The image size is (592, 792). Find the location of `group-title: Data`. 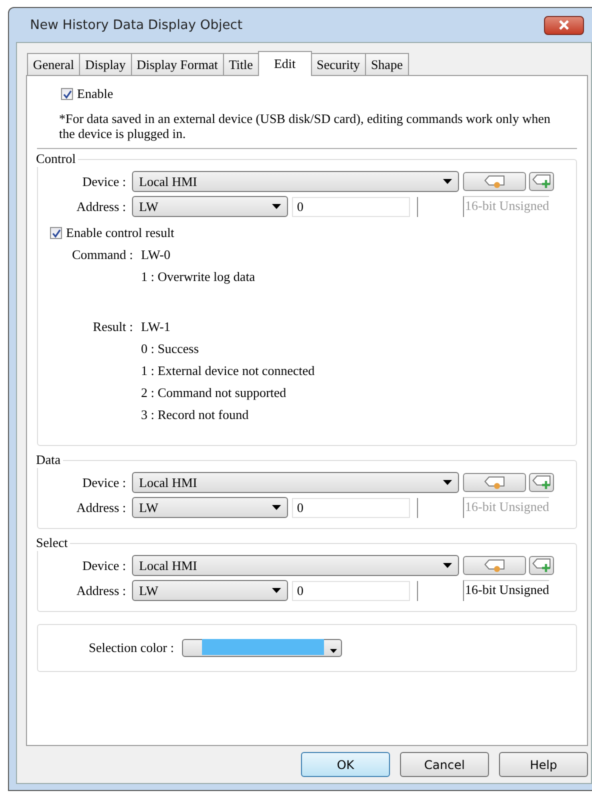

group-title: Data is located at coordinates (48, 460).